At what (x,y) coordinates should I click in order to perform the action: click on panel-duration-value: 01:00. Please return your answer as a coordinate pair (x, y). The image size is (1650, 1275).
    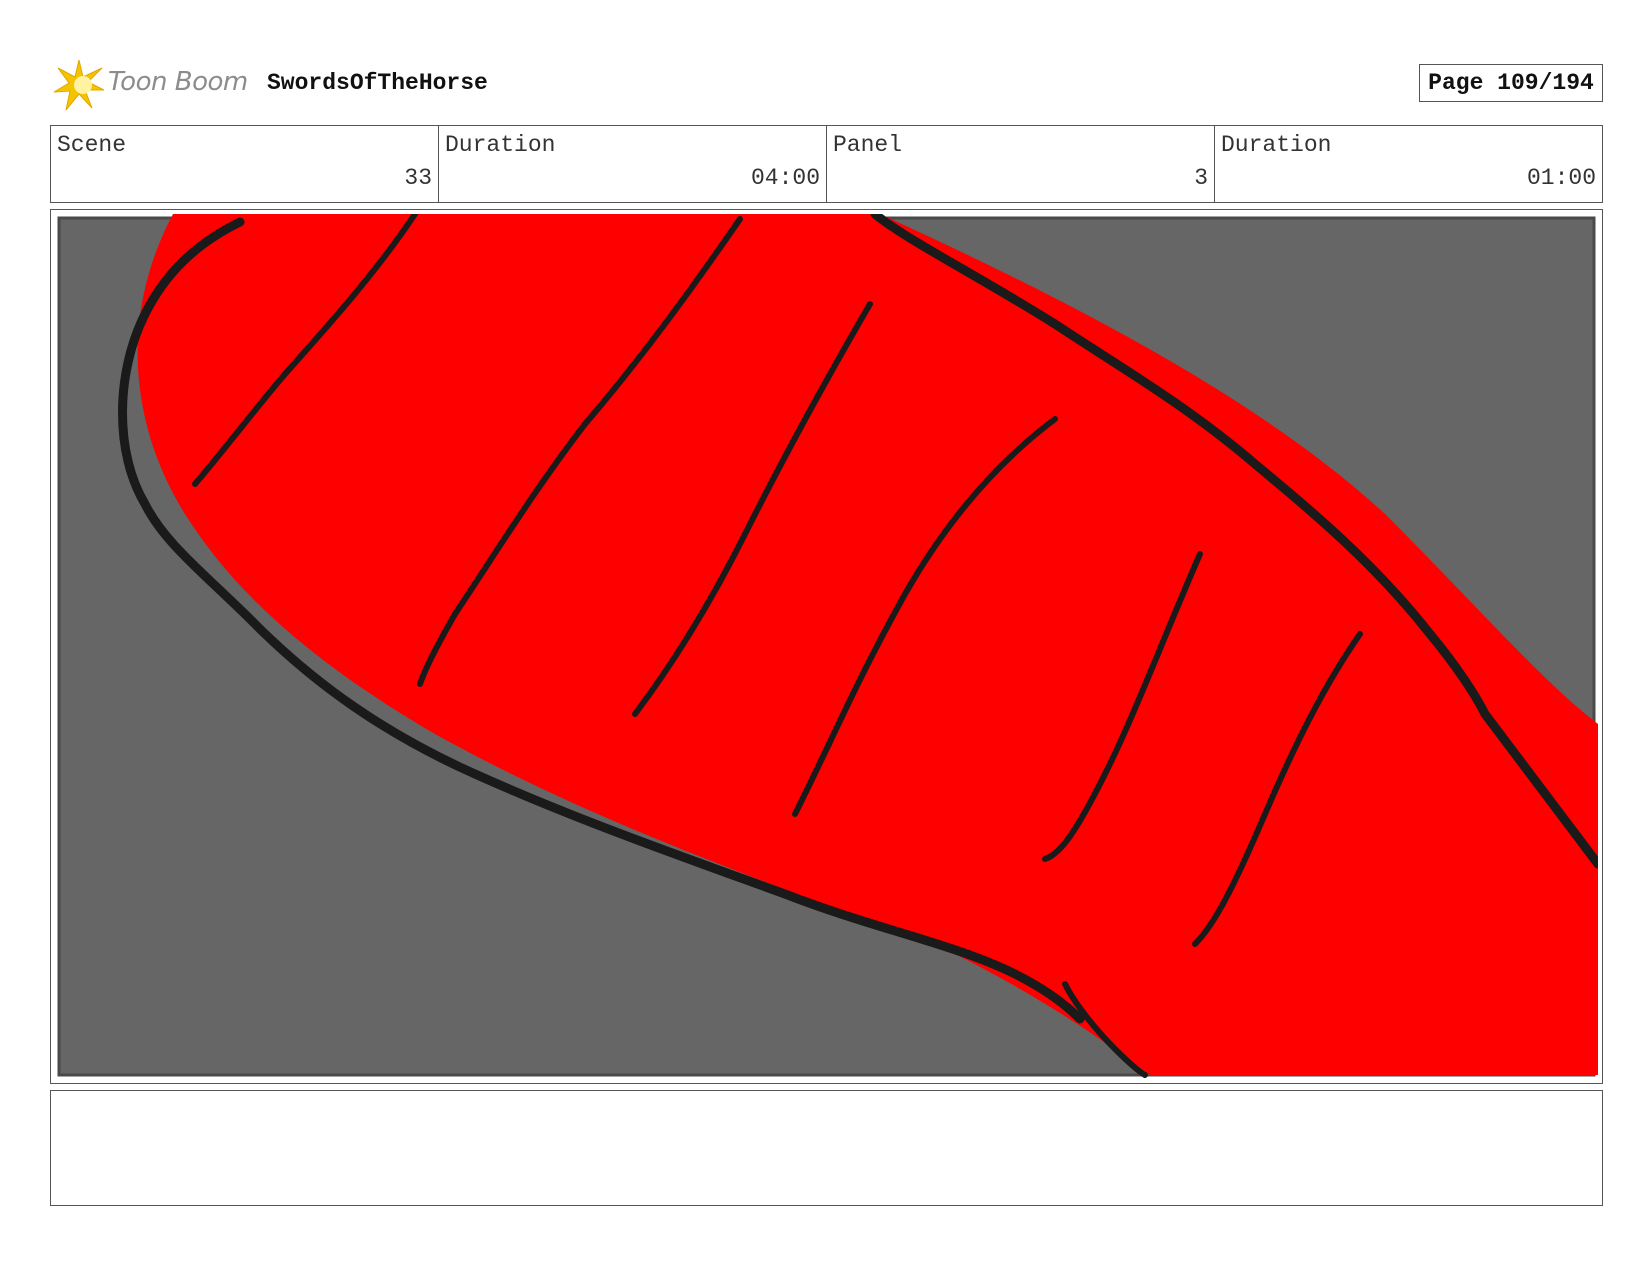
    Looking at the image, I should click on (1561, 178).